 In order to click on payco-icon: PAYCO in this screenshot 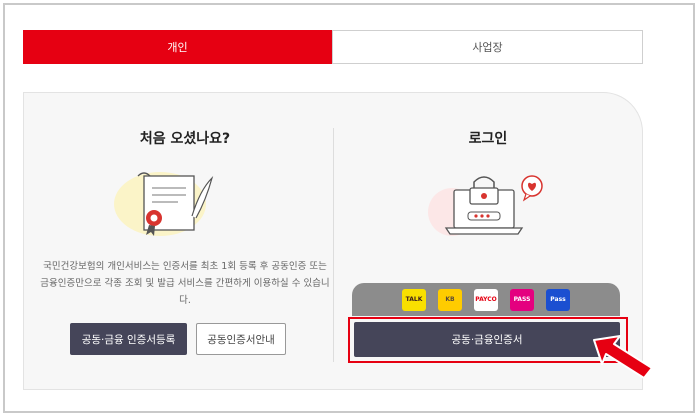, I will do `click(486, 299)`.